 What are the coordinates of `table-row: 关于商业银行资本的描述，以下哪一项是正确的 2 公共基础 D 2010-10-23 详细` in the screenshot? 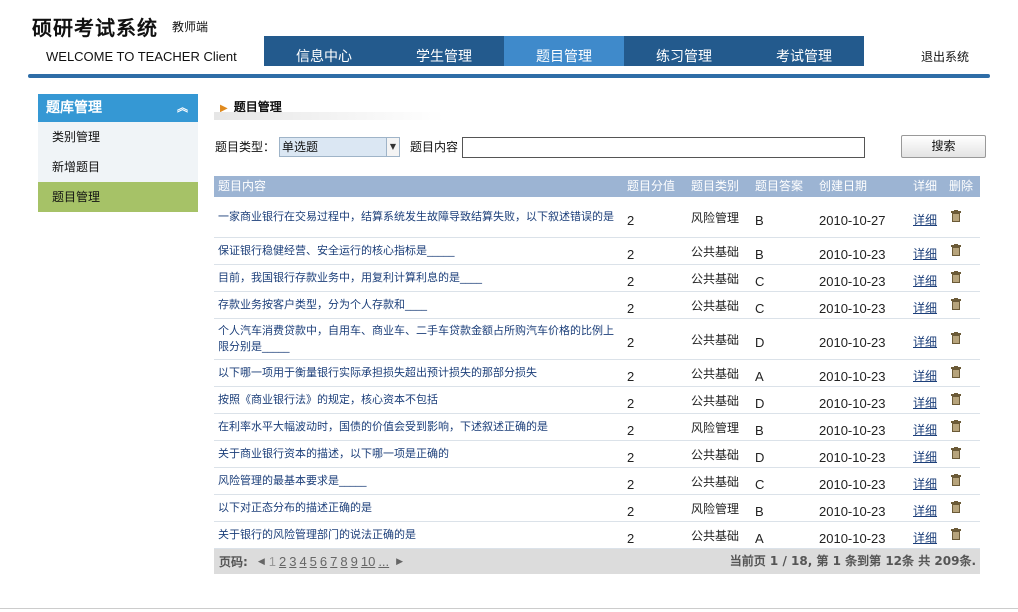 It's located at (597, 454).